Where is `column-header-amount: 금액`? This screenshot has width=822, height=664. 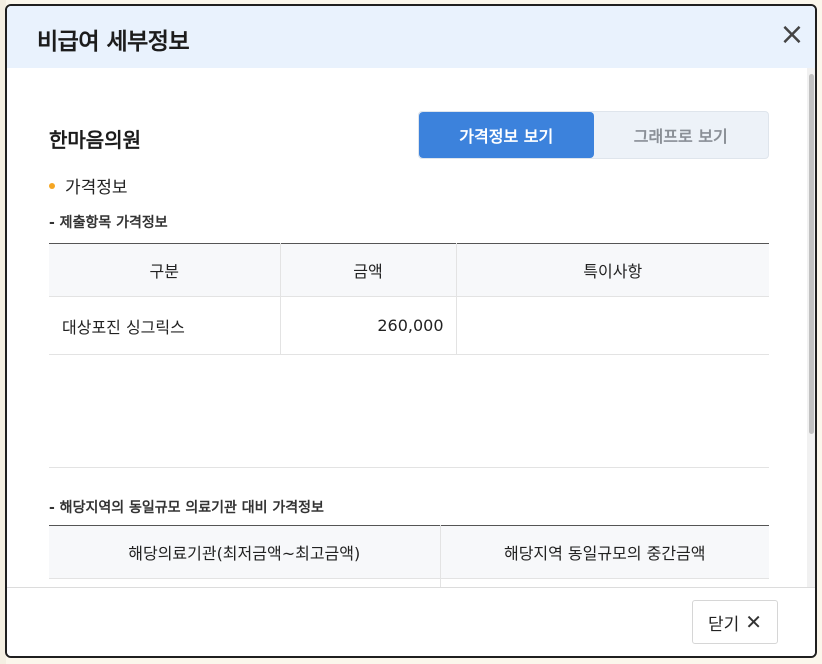
column-header-amount: 금액 is located at coordinates (368, 270).